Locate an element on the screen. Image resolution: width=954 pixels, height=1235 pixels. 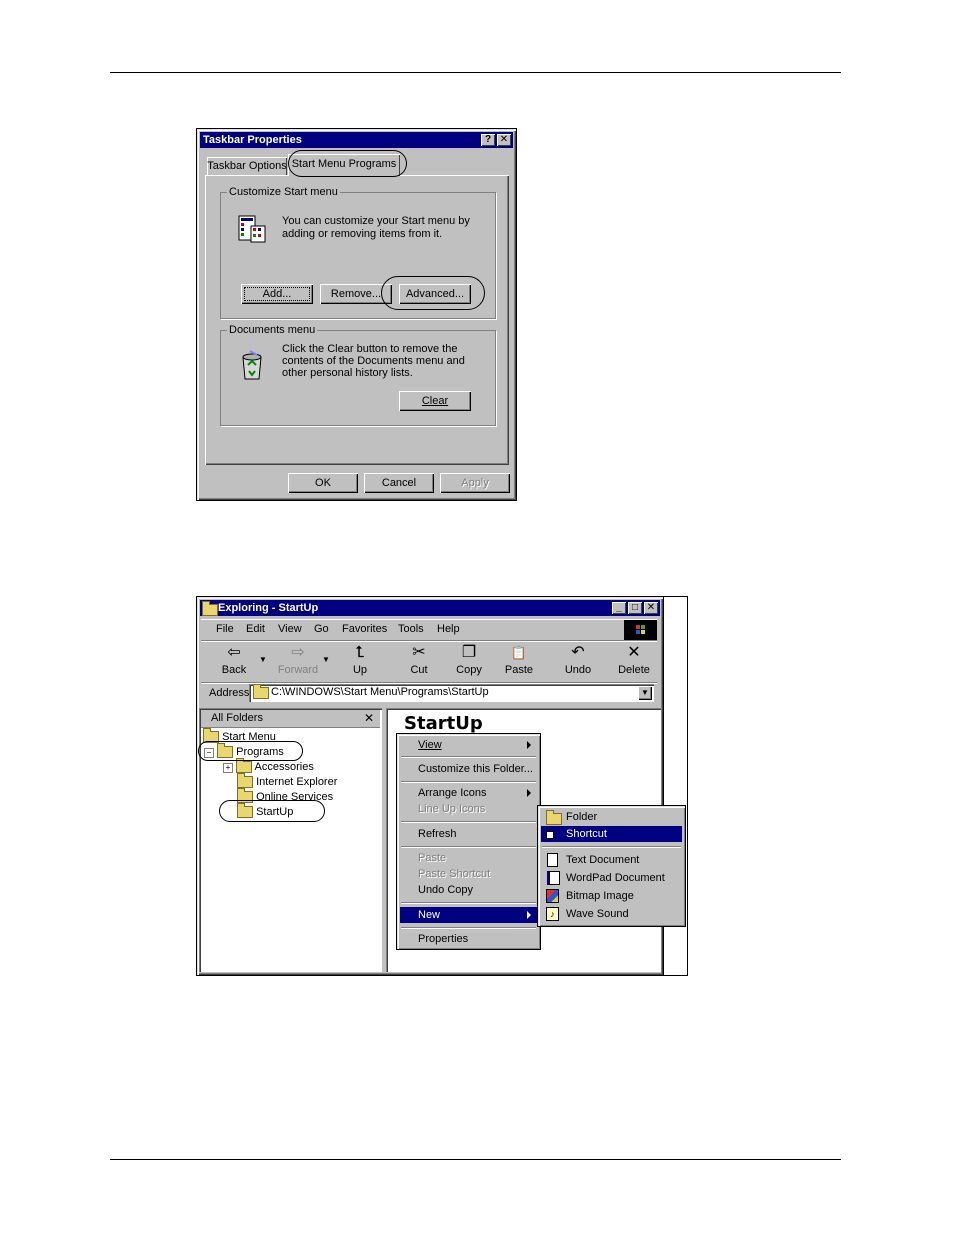
toolbar-forward: ⇨ Forward is located at coordinates (298, 661).